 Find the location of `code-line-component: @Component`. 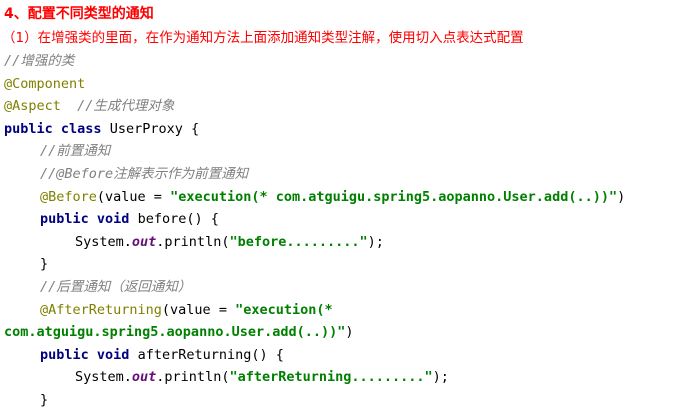

code-line-component: @Component is located at coordinates (347, 84).